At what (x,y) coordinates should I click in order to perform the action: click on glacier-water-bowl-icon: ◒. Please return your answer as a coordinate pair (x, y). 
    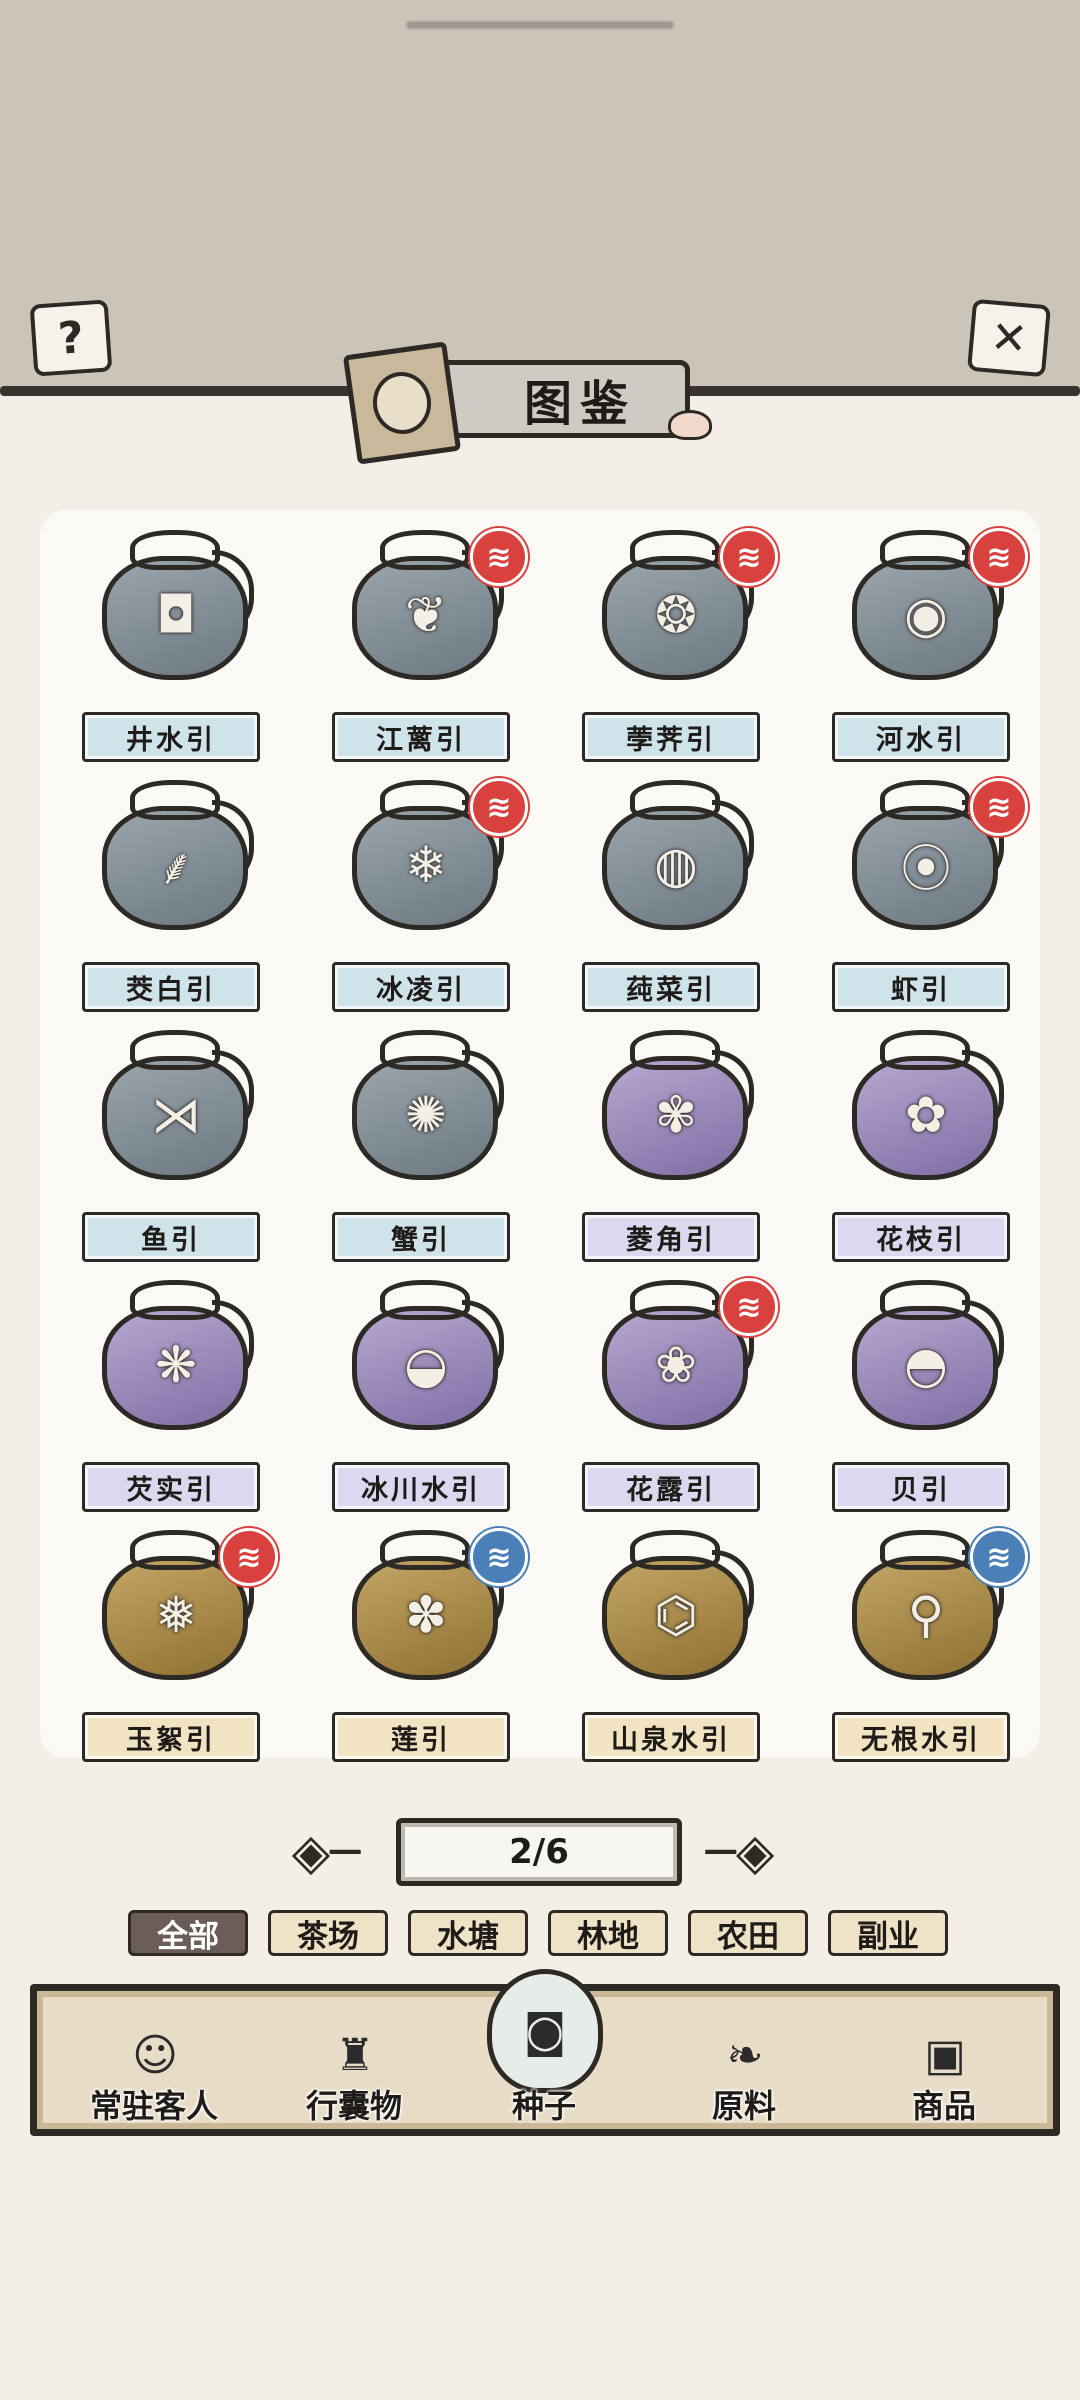
    Looking at the image, I should click on (426, 1365).